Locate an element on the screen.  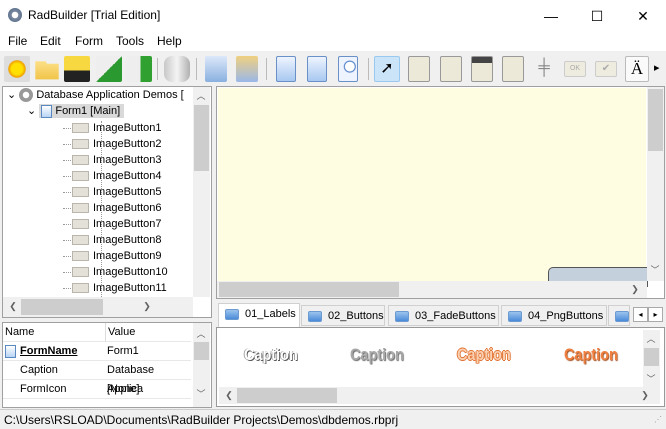
tab-01-labels: 01_Labels is located at coordinates (259, 315).